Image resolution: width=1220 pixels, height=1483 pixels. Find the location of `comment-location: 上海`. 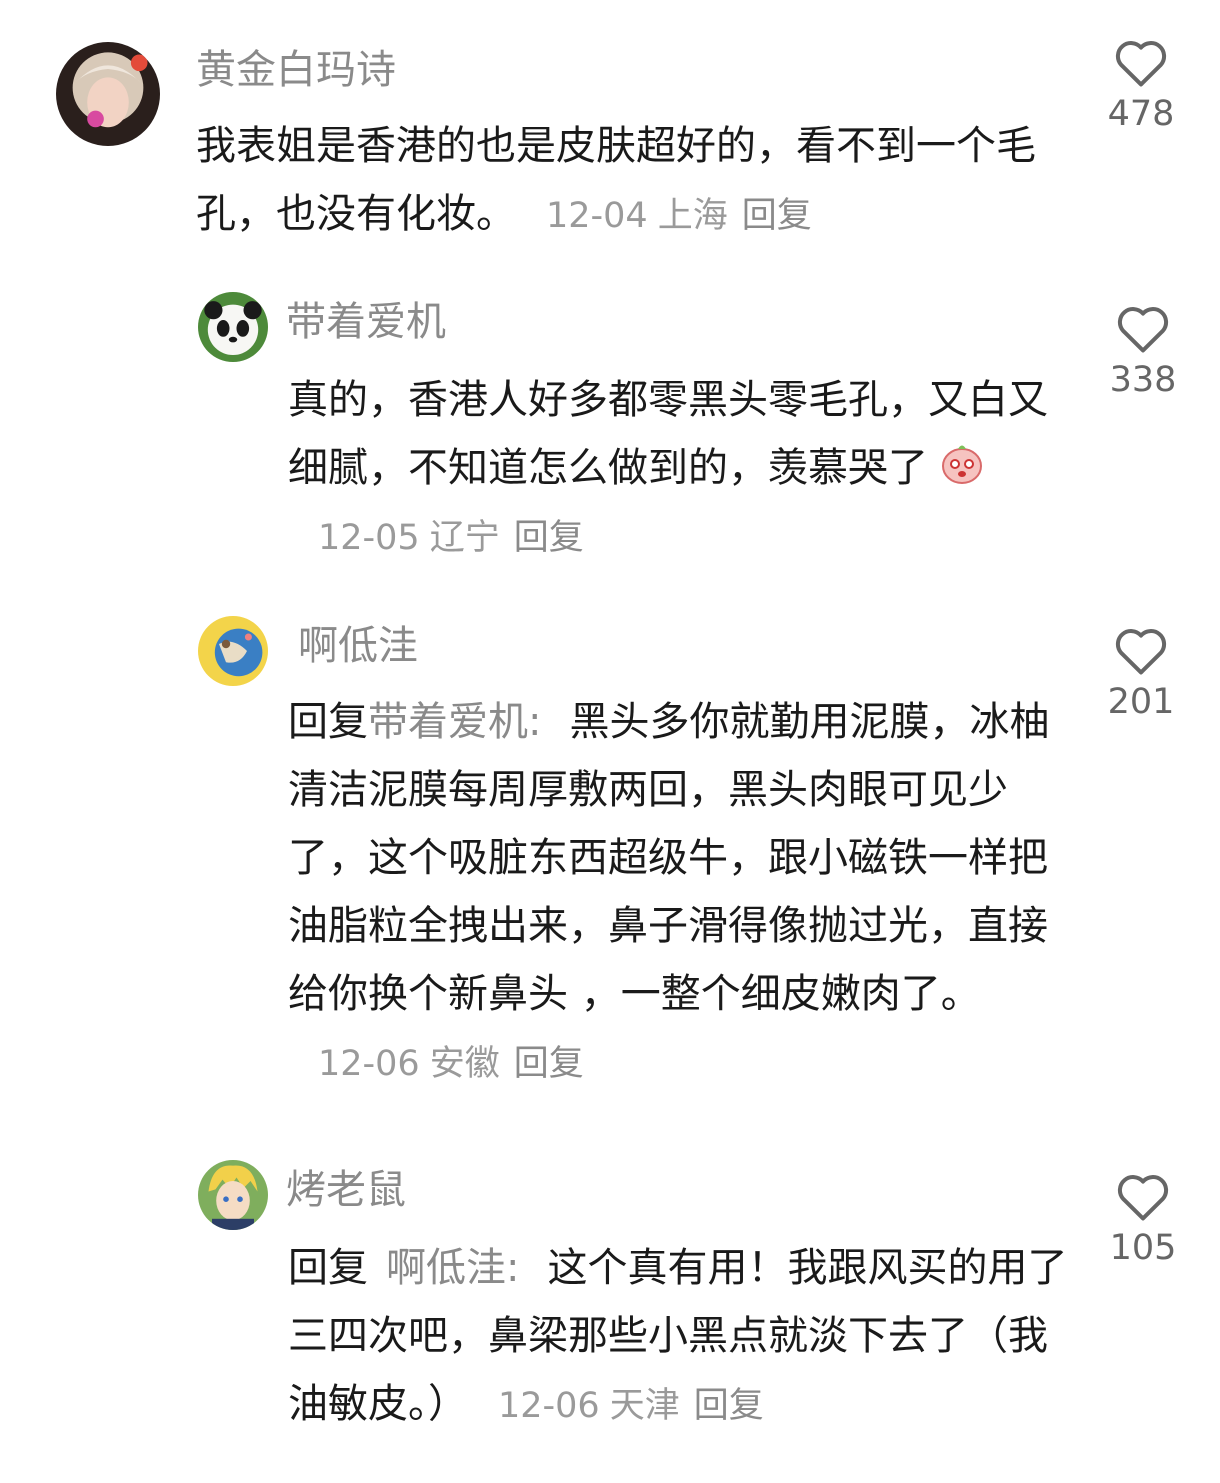

comment-location: 上海 is located at coordinates (692, 216).